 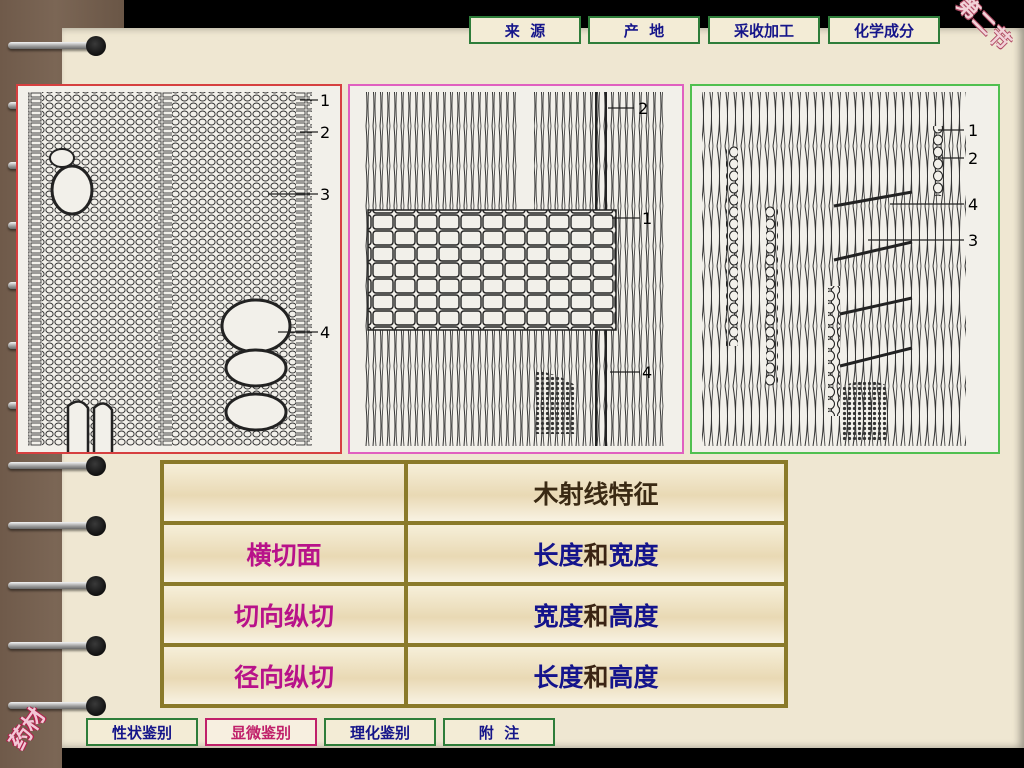 I want to click on nav-notes-button: 附 注, so click(x=499, y=732).